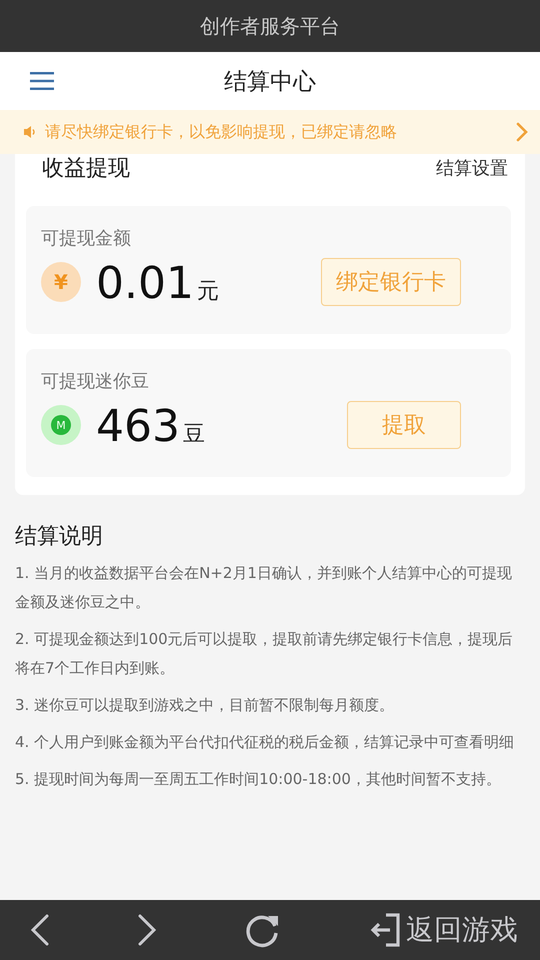  What do you see at coordinates (95, 381) in the screenshot?
I see `balance-label: 可提现迷你豆` at bounding box center [95, 381].